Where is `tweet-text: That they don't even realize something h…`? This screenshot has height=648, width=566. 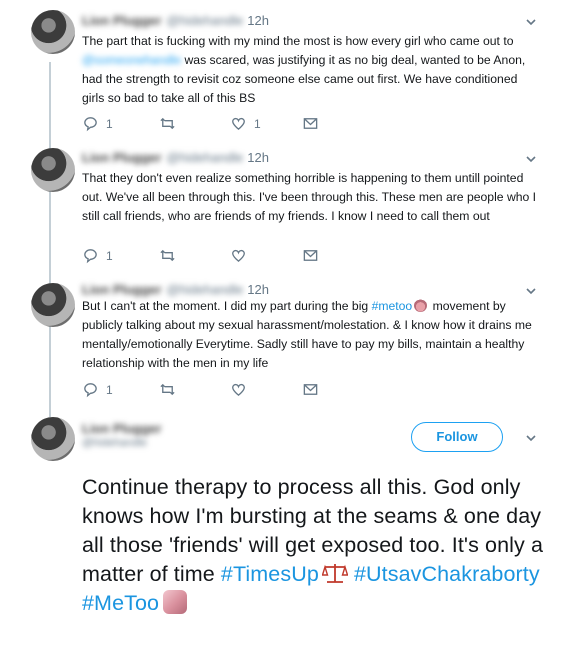
tweet-text: That they don't even realize something h… is located at coordinates (309, 197).